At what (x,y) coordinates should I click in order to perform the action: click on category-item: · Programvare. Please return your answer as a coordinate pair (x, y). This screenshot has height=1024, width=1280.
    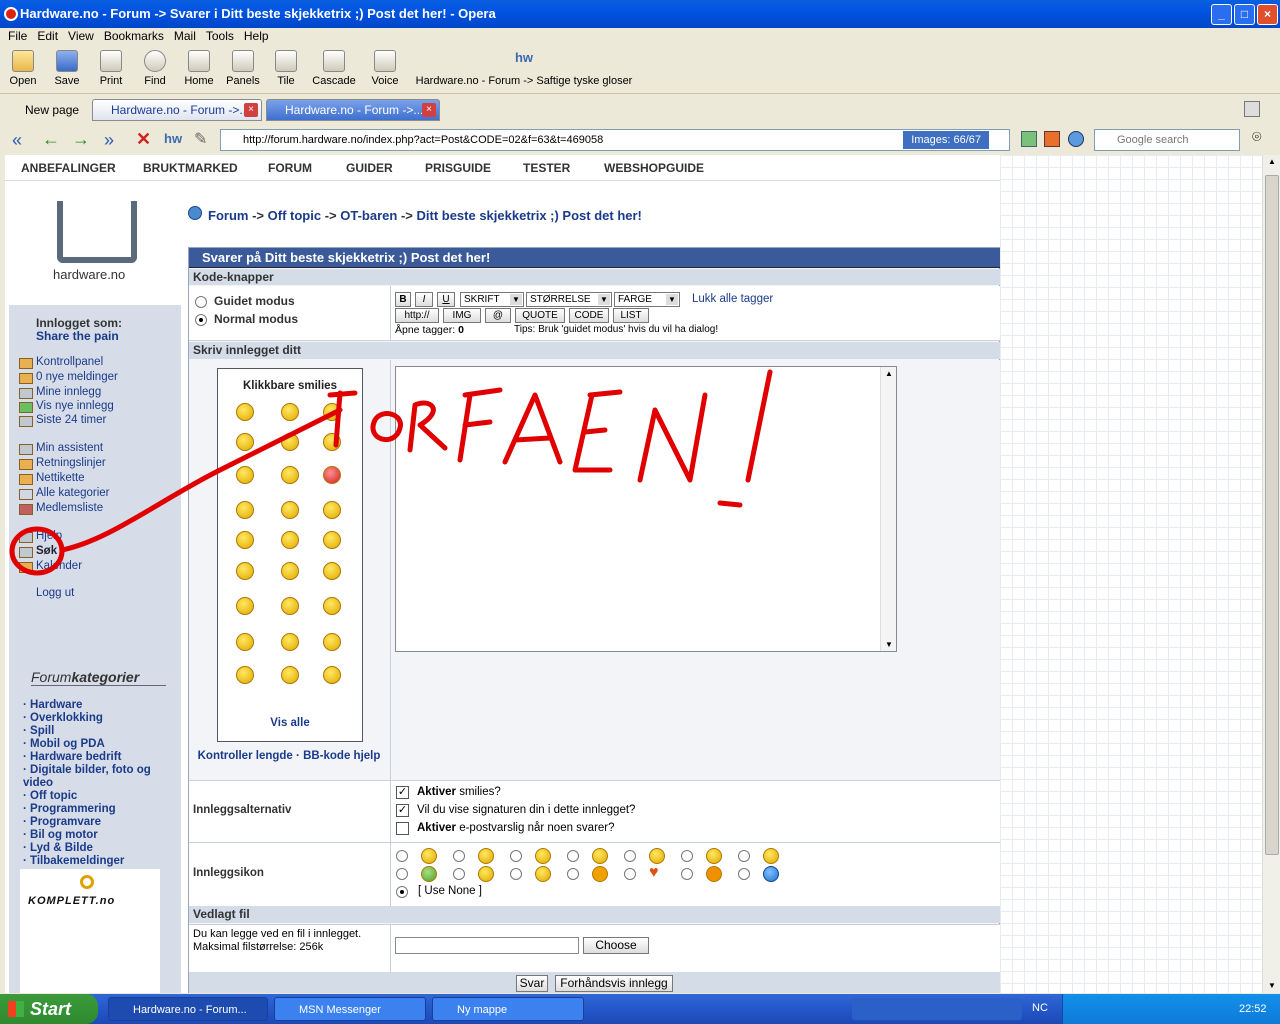
    Looking at the image, I should click on (103, 822).